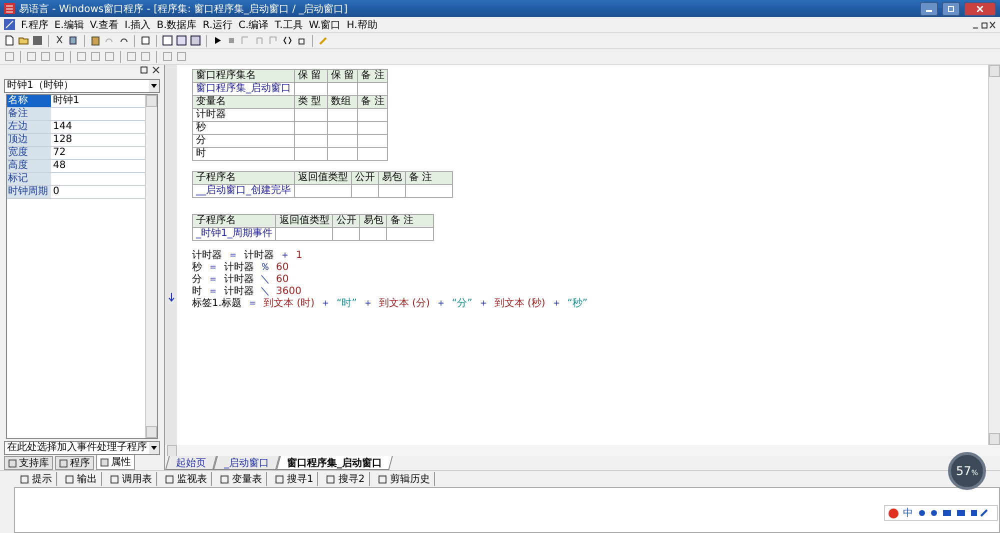  Describe the element at coordinates (176, 25) in the screenshot. I see `menu-item: B.数据库` at that location.